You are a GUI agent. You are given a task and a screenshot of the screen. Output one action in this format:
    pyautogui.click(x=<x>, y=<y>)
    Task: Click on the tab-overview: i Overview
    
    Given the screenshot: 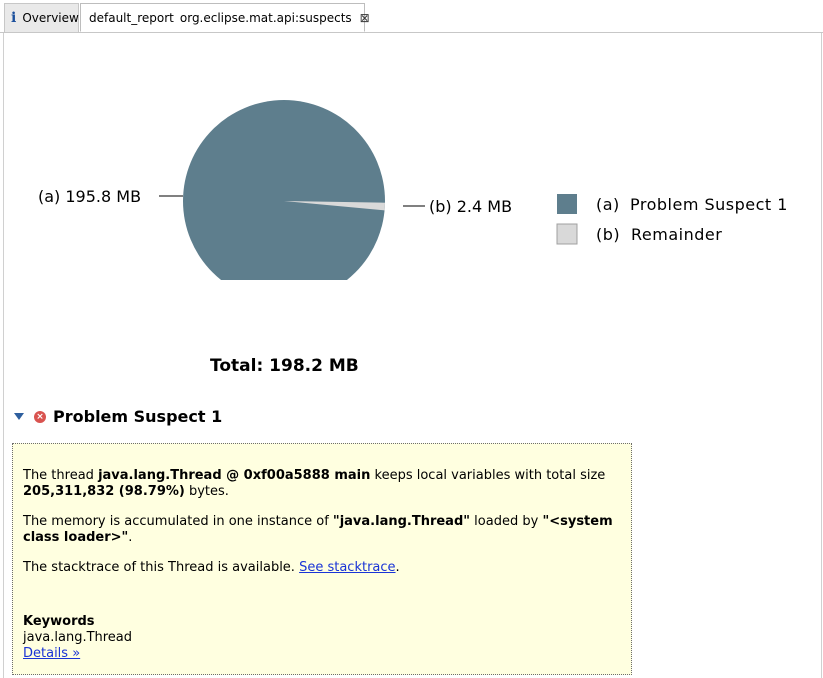 What is the action you would take?
    pyautogui.click(x=41, y=17)
    